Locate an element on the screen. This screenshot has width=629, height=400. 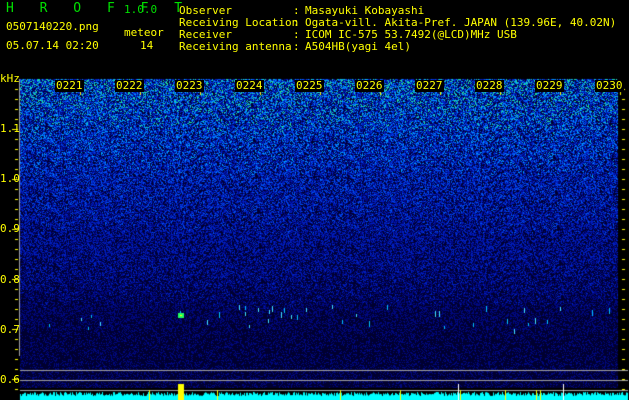
y-tick-label: 1.1 is located at coordinates (10, 128).